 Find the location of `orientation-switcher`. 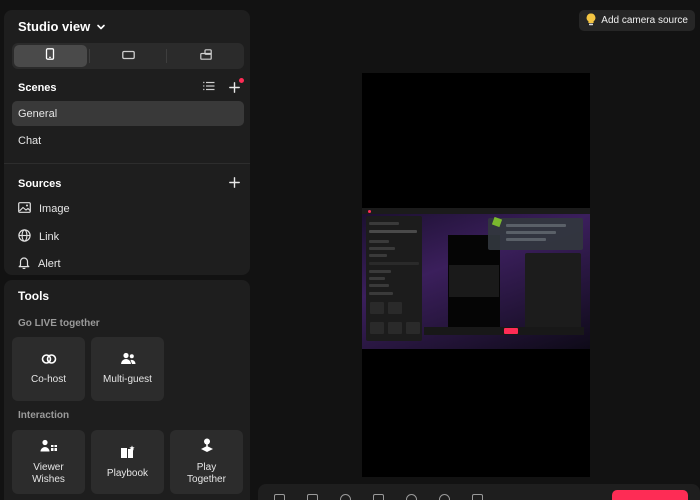

orientation-switcher is located at coordinates (128, 56).